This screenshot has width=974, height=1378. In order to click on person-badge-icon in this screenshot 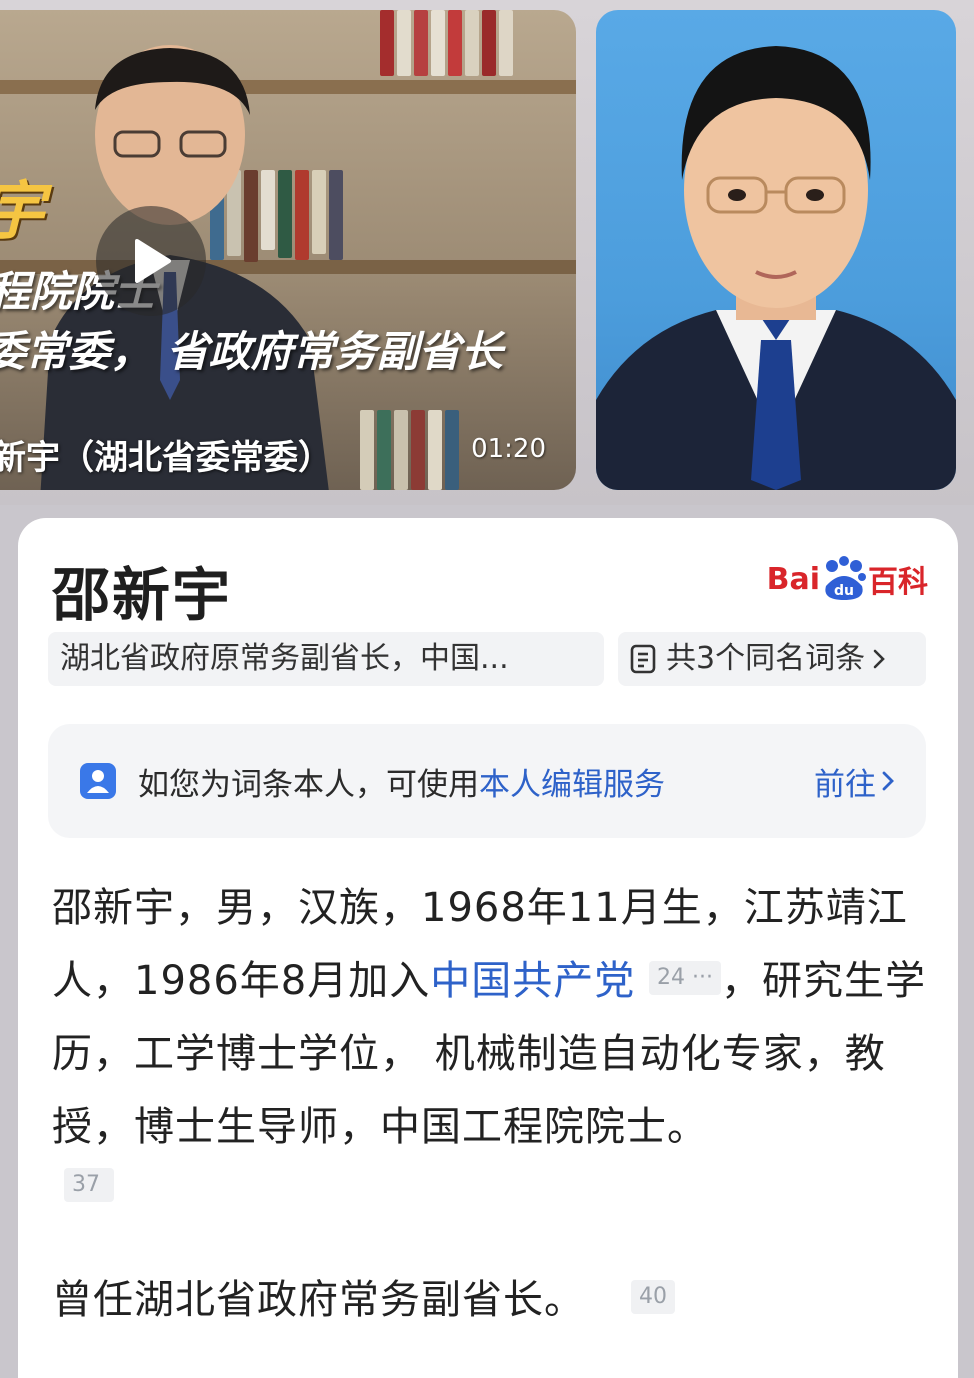, I will do `click(98, 781)`.